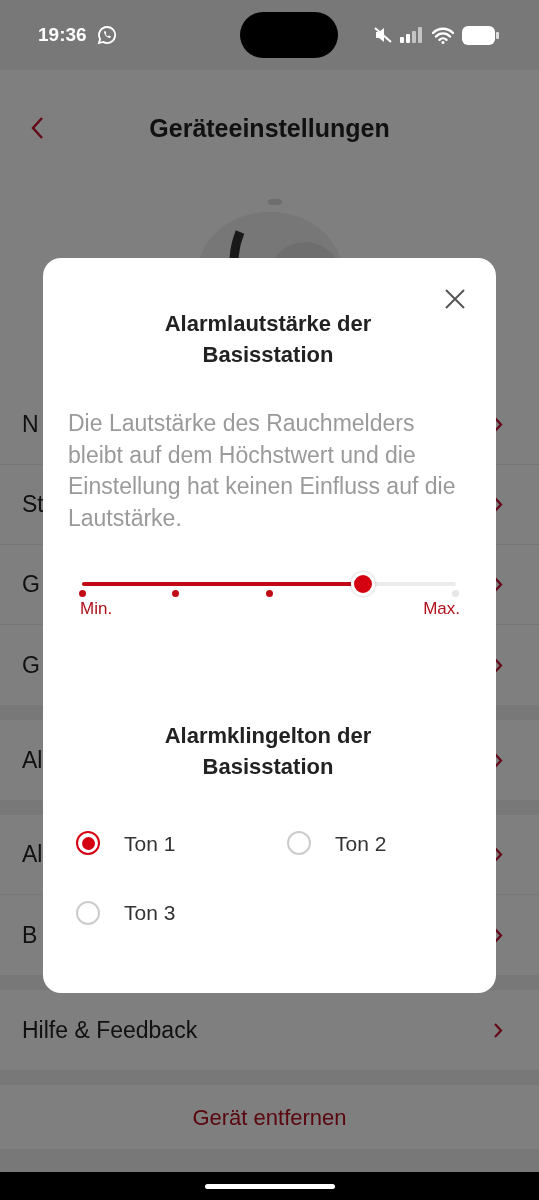  What do you see at coordinates (269, 127) in the screenshot?
I see `page-title: Geräteeinstellungen` at bounding box center [269, 127].